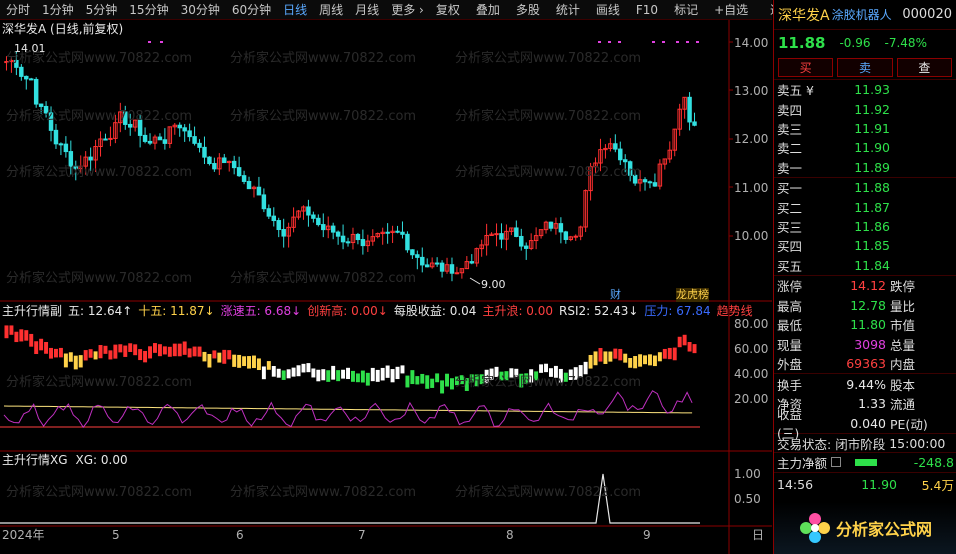  What do you see at coordinates (35, 460) in the screenshot?
I see `indicator2-name: 主升行情XG` at bounding box center [35, 460].